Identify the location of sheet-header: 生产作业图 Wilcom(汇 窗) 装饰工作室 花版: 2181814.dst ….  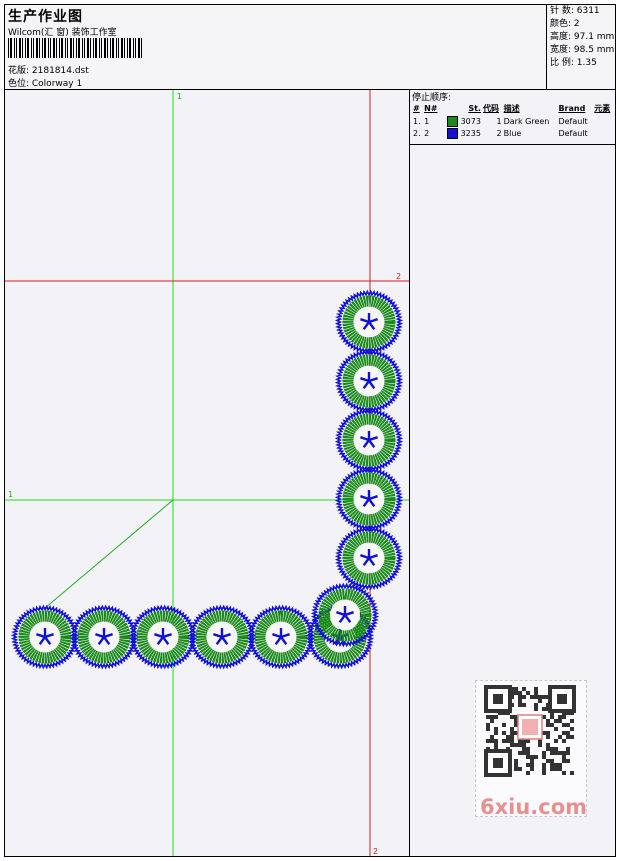
(310, 47).